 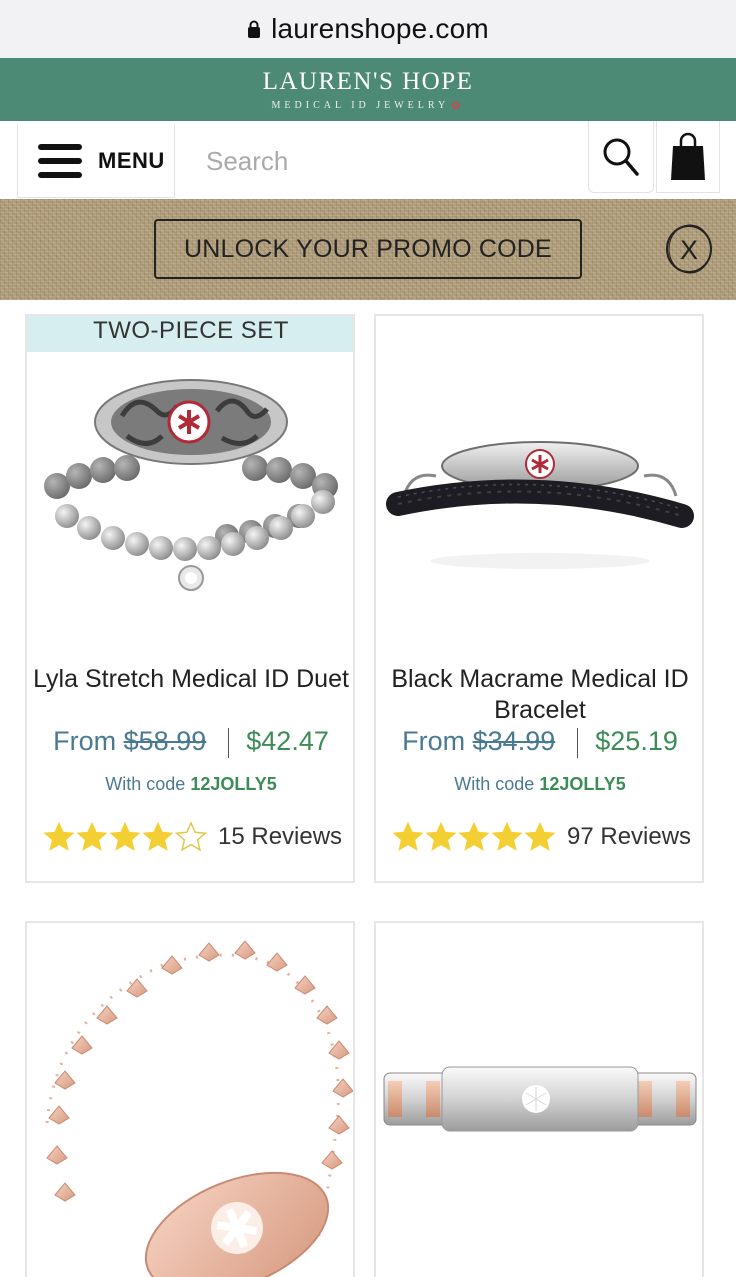 I want to click on search-icon, so click(x=621, y=157).